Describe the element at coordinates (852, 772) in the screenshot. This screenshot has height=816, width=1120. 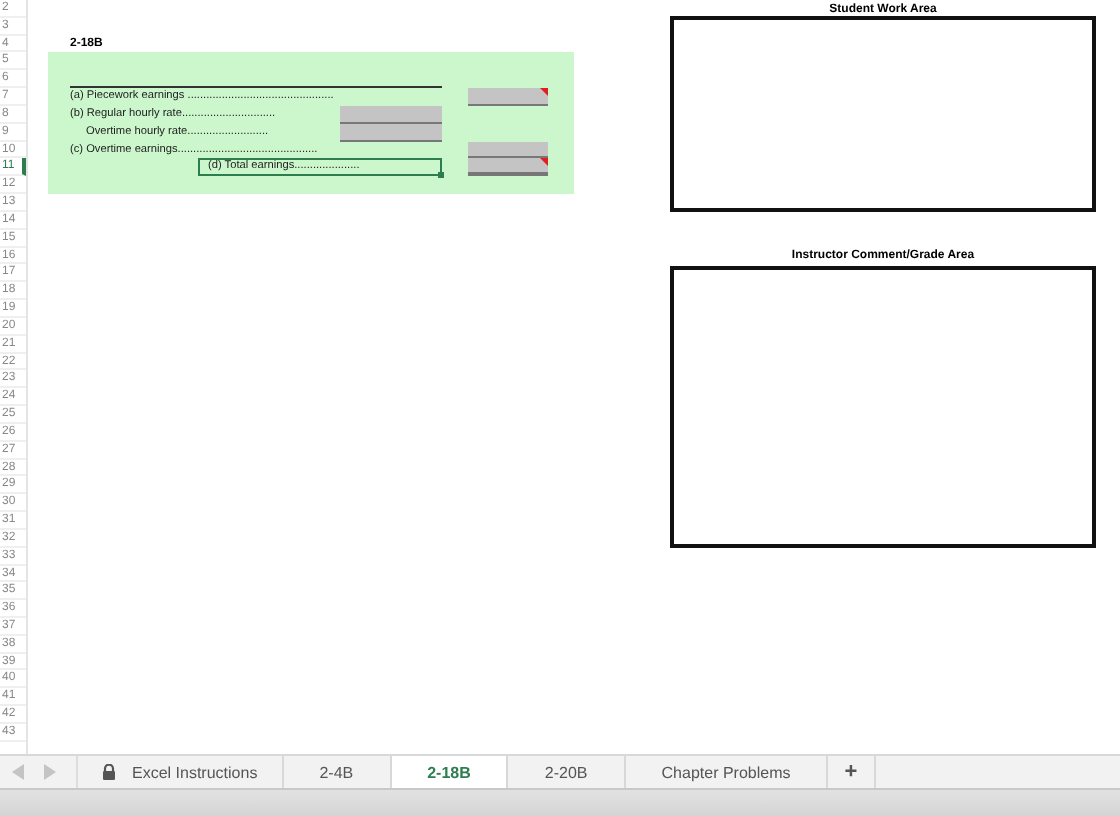
I see `add-sheet-button: +` at that location.